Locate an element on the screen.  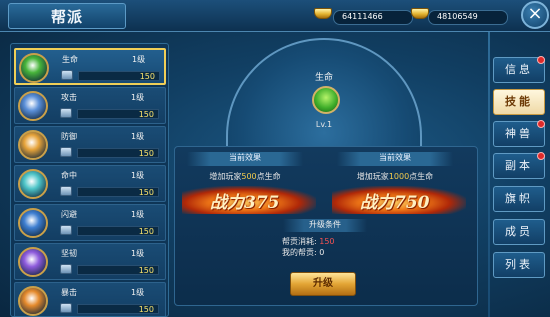
skill-row-6: 坚韧 1级 150 is located at coordinates (90, 261).